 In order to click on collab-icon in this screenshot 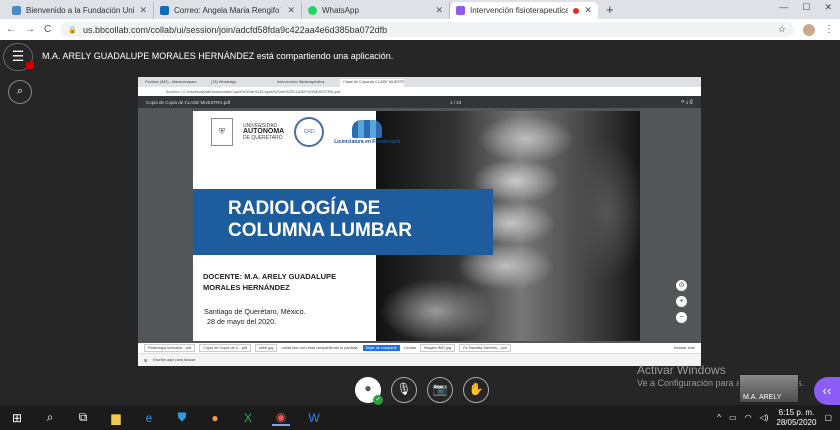, I will do `click(460, 10)`.